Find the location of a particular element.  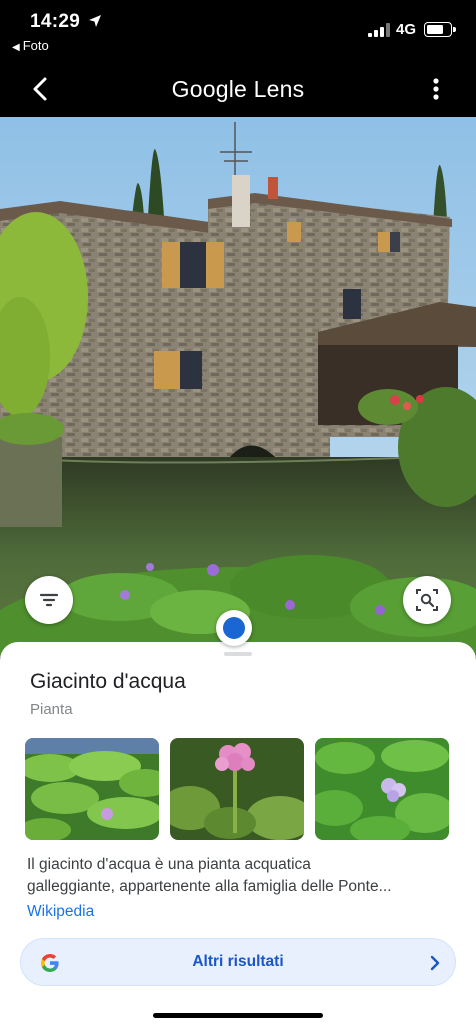

result-thumbnails is located at coordinates (237, 789).